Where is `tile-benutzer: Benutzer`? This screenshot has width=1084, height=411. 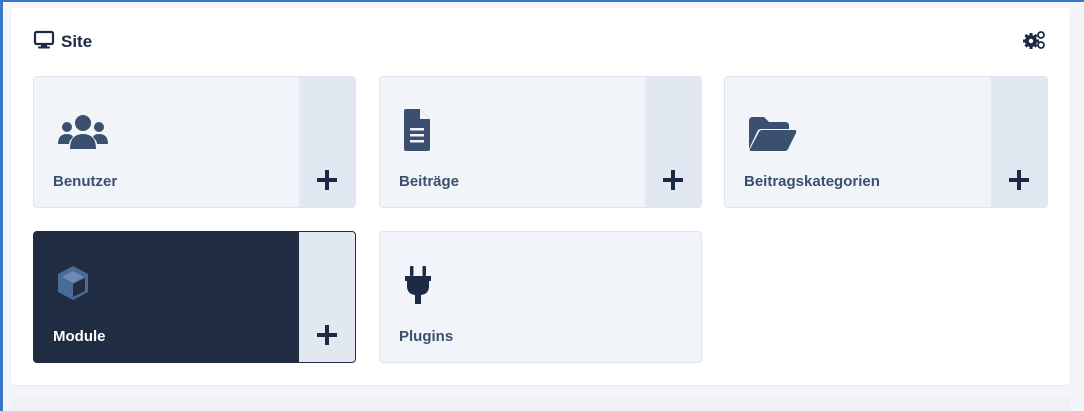 tile-benutzer: Benutzer is located at coordinates (194, 142).